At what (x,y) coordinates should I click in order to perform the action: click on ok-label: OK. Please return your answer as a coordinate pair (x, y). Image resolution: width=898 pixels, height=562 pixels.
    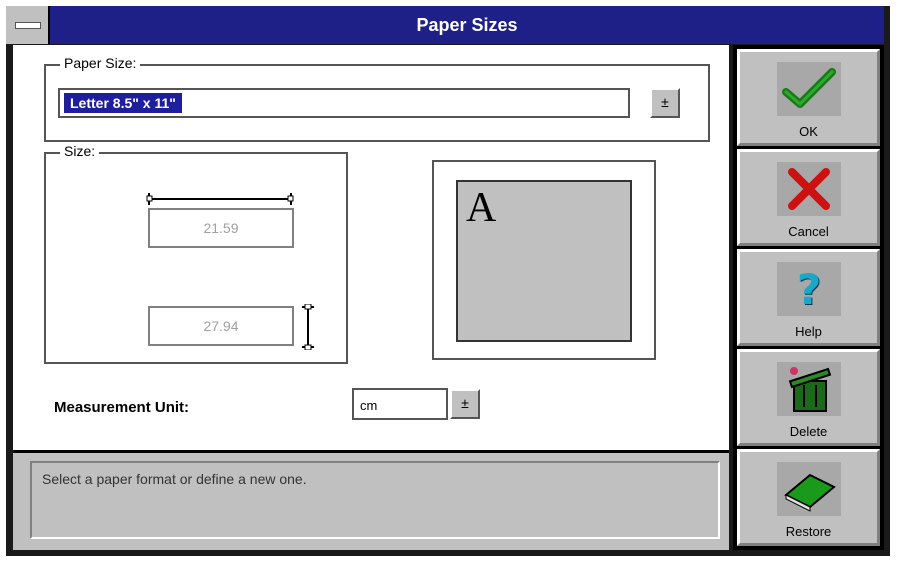
    Looking at the image, I should click on (808, 131).